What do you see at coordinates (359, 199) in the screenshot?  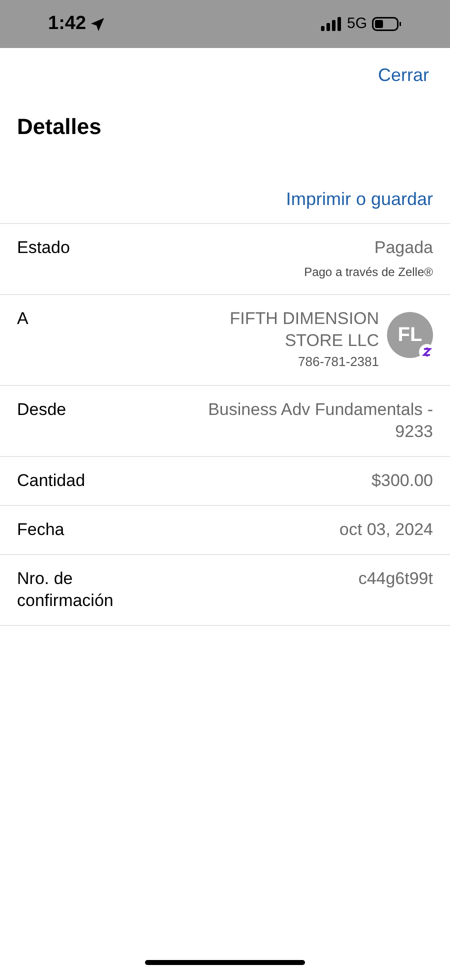 I see `print-link: Imprimir o guardar` at bounding box center [359, 199].